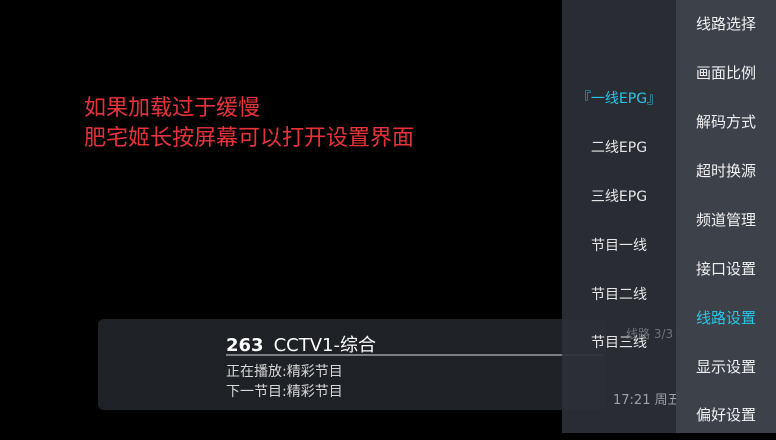 Image resolution: width=776 pixels, height=440 pixels. Describe the element at coordinates (314, 392) in the screenshot. I see `next-program-title: 精彩节目` at that location.